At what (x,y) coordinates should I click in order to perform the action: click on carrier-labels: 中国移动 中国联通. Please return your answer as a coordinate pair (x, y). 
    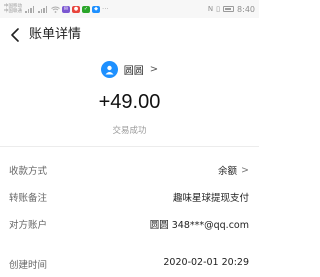
    Looking at the image, I should click on (13, 9).